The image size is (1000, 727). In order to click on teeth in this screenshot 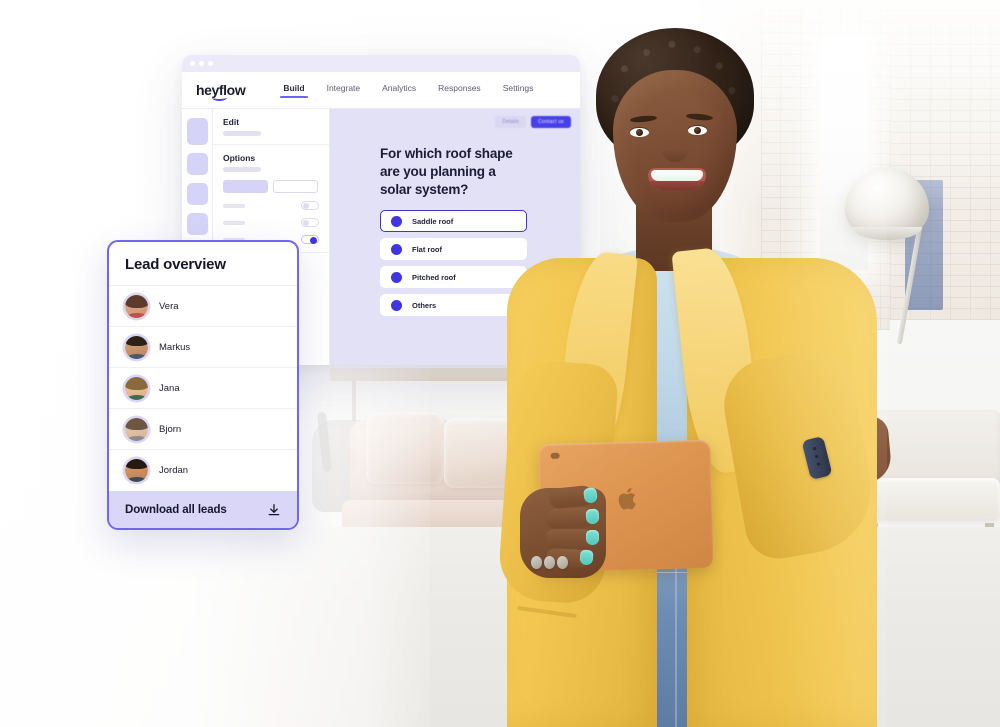, I will do `click(677, 175)`.